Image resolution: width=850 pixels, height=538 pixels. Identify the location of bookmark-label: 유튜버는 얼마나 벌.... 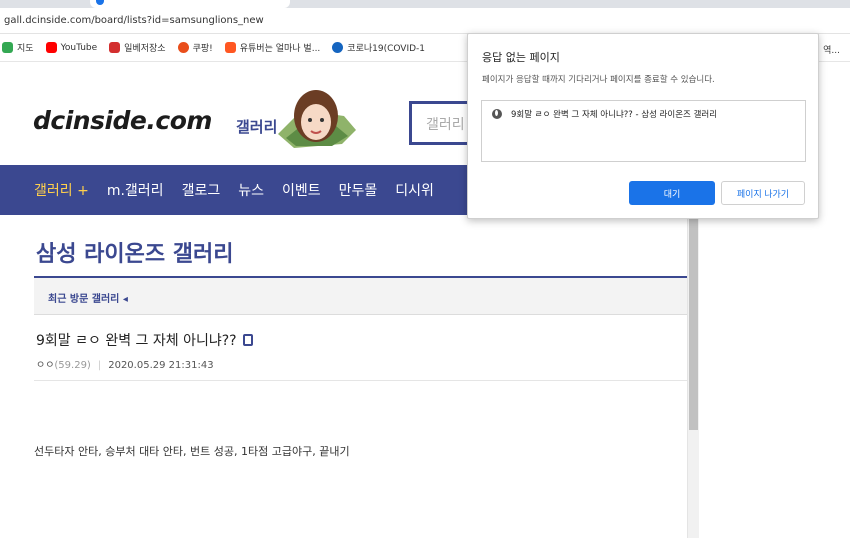
(280, 49).